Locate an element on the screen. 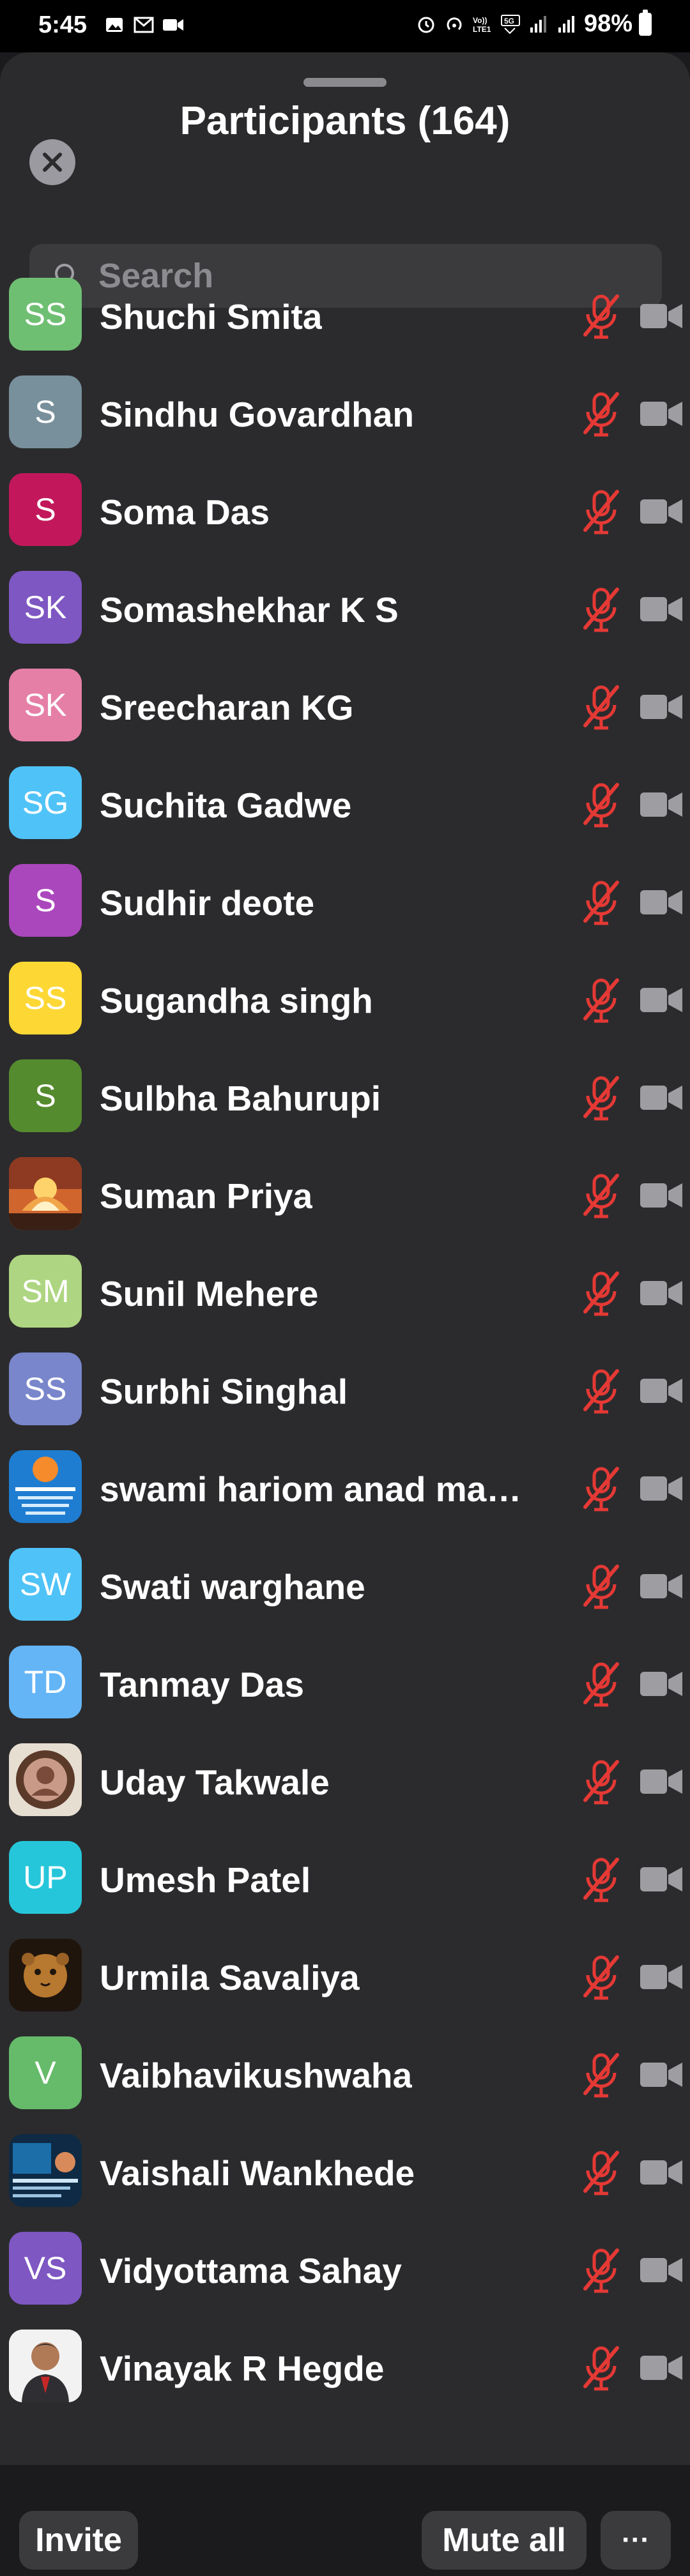 This screenshot has height=2576, width=690. avatar-photo is located at coordinates (45, 1193).